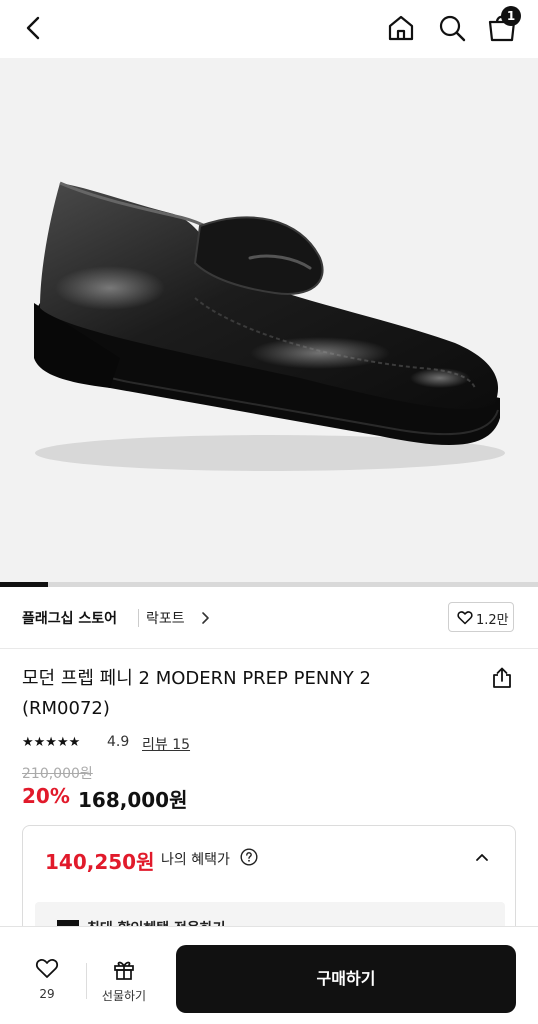  Describe the element at coordinates (100, 862) in the screenshot. I see `benefit-price: 140,250원` at that location.